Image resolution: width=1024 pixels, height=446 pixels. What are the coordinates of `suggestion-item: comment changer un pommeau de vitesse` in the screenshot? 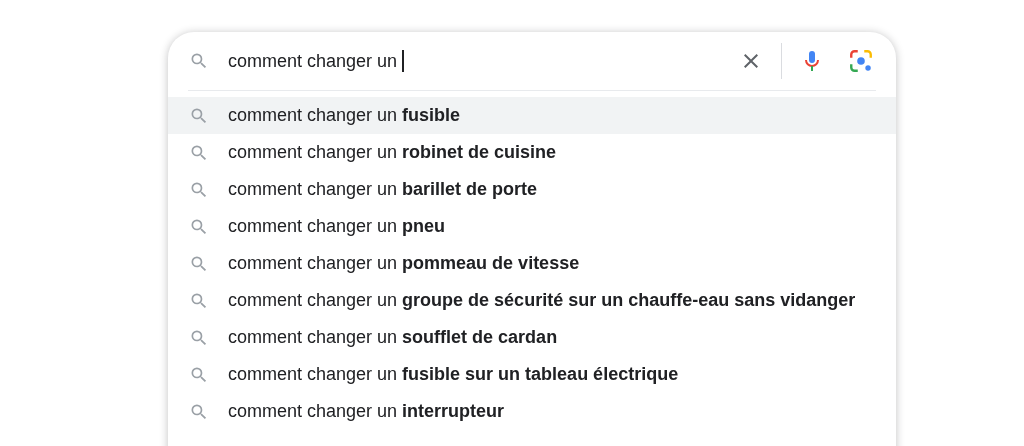 It's located at (532, 263).